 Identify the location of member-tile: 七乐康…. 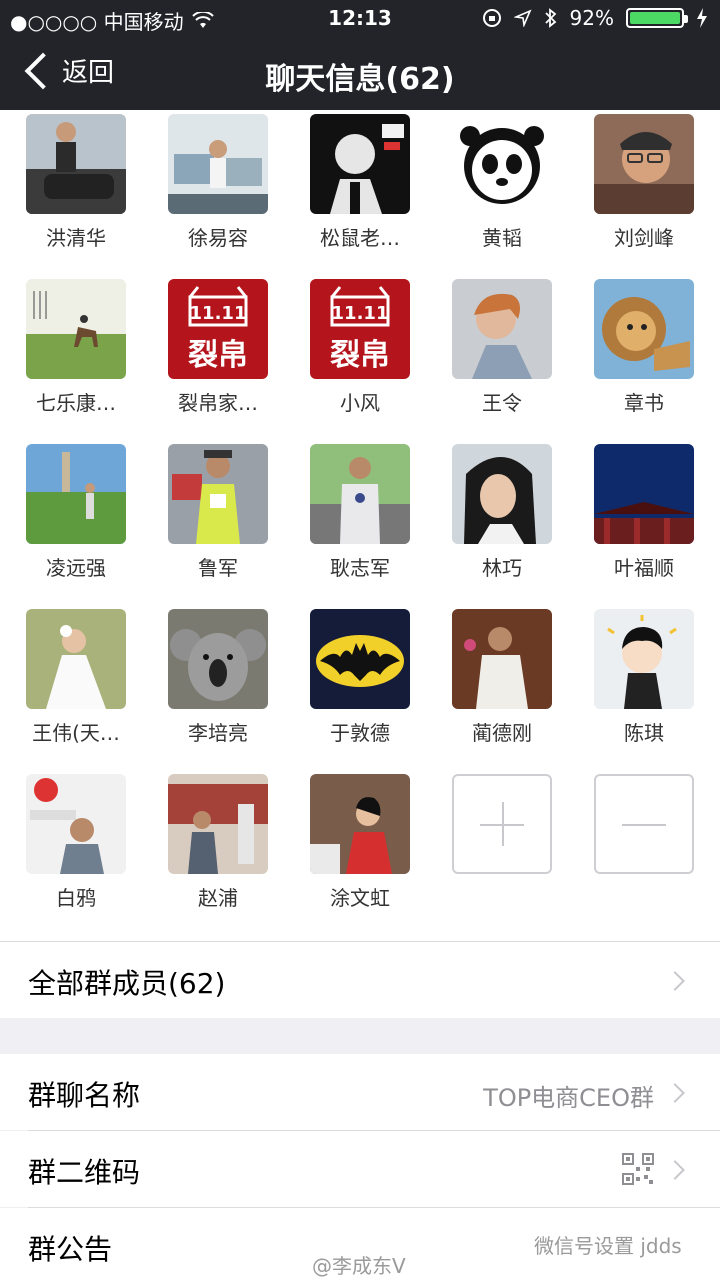
(76, 347).